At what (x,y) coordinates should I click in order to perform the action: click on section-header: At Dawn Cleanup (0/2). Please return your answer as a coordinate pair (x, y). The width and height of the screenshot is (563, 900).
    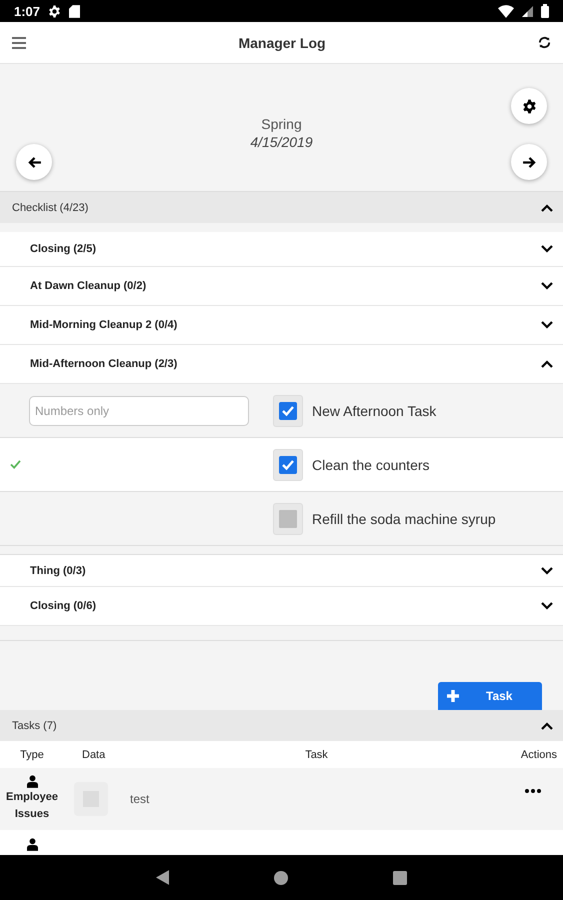
    Looking at the image, I should click on (281, 286).